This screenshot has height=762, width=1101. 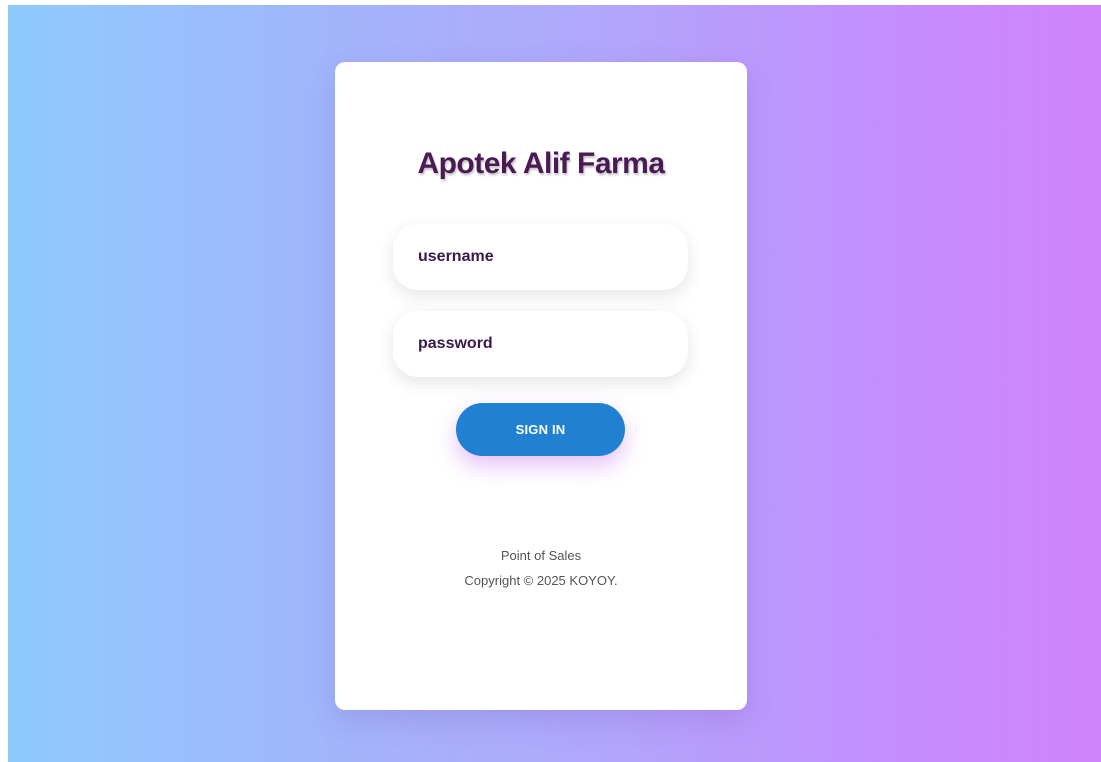 I want to click on username-input, so click(x=540, y=257).